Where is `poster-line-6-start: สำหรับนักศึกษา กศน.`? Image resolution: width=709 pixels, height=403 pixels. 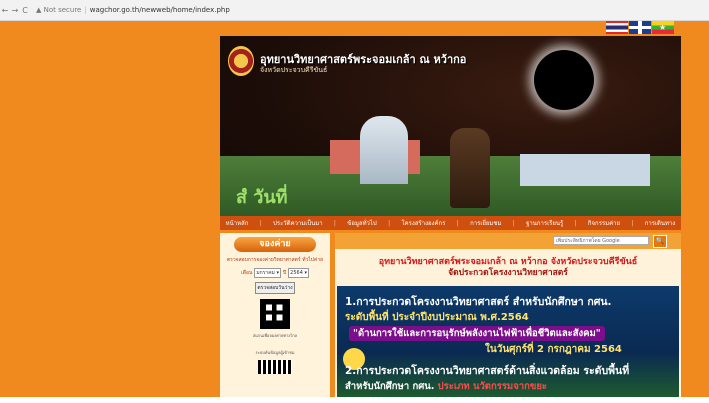
poster-line-6-start: สำหรับนักศึกษา กศน. is located at coordinates (391, 386).